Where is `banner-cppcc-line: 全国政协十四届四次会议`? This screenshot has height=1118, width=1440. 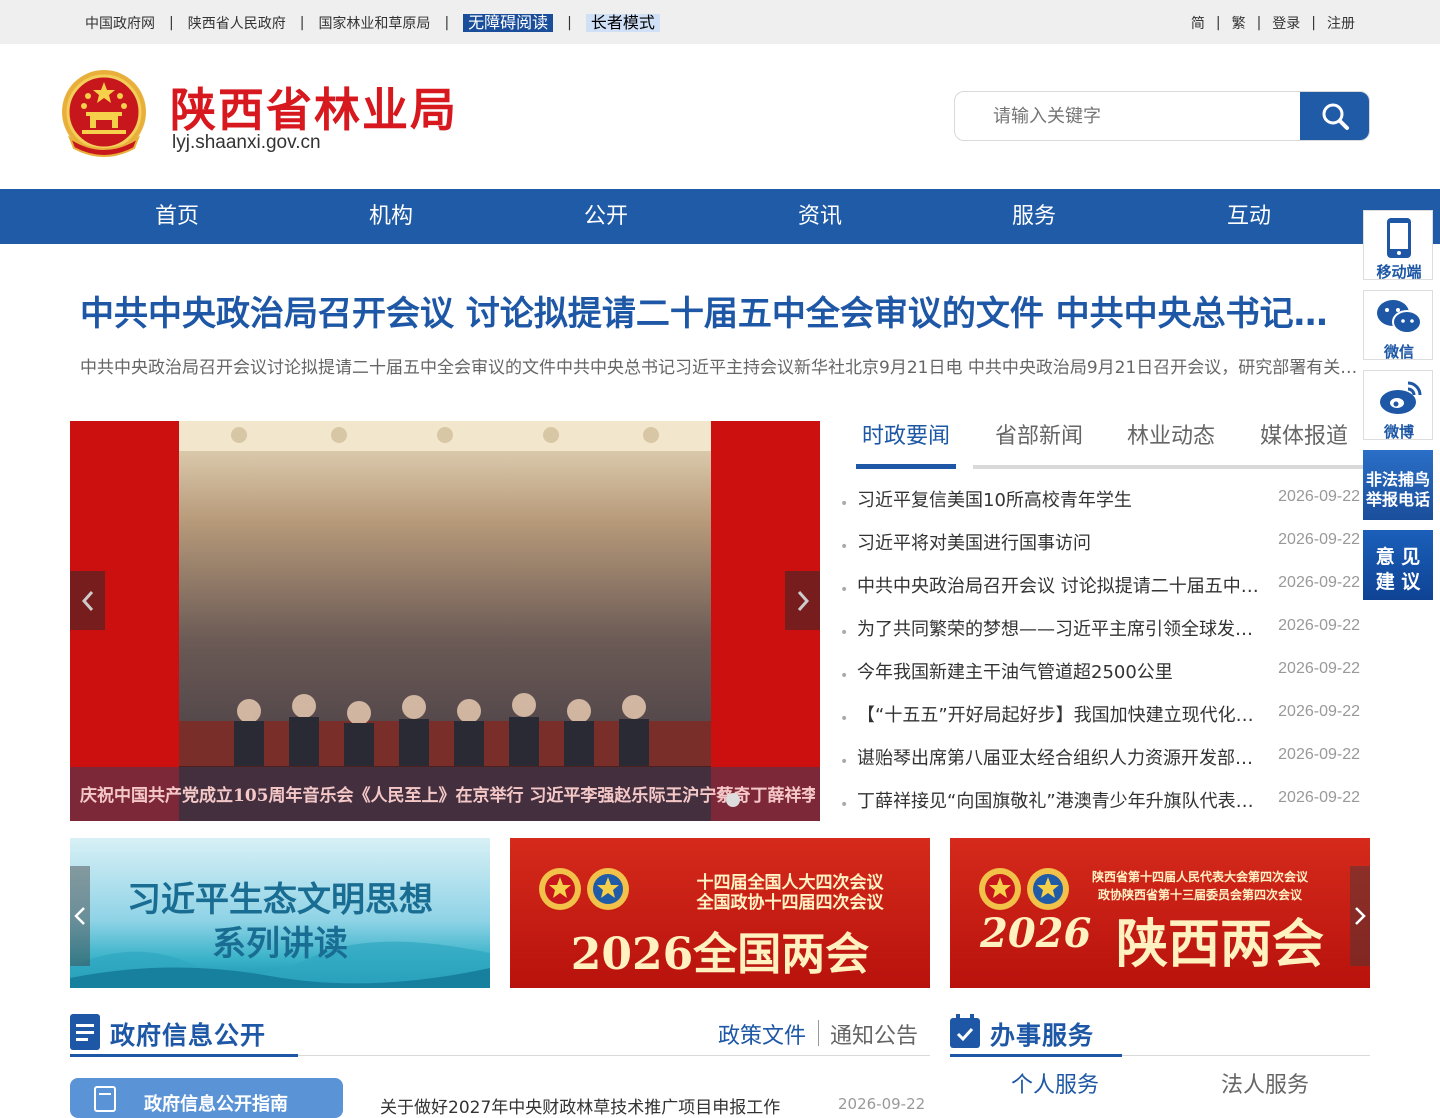
banner-cppcc-line: 全国政协十四届四次会议 is located at coordinates (790, 903).